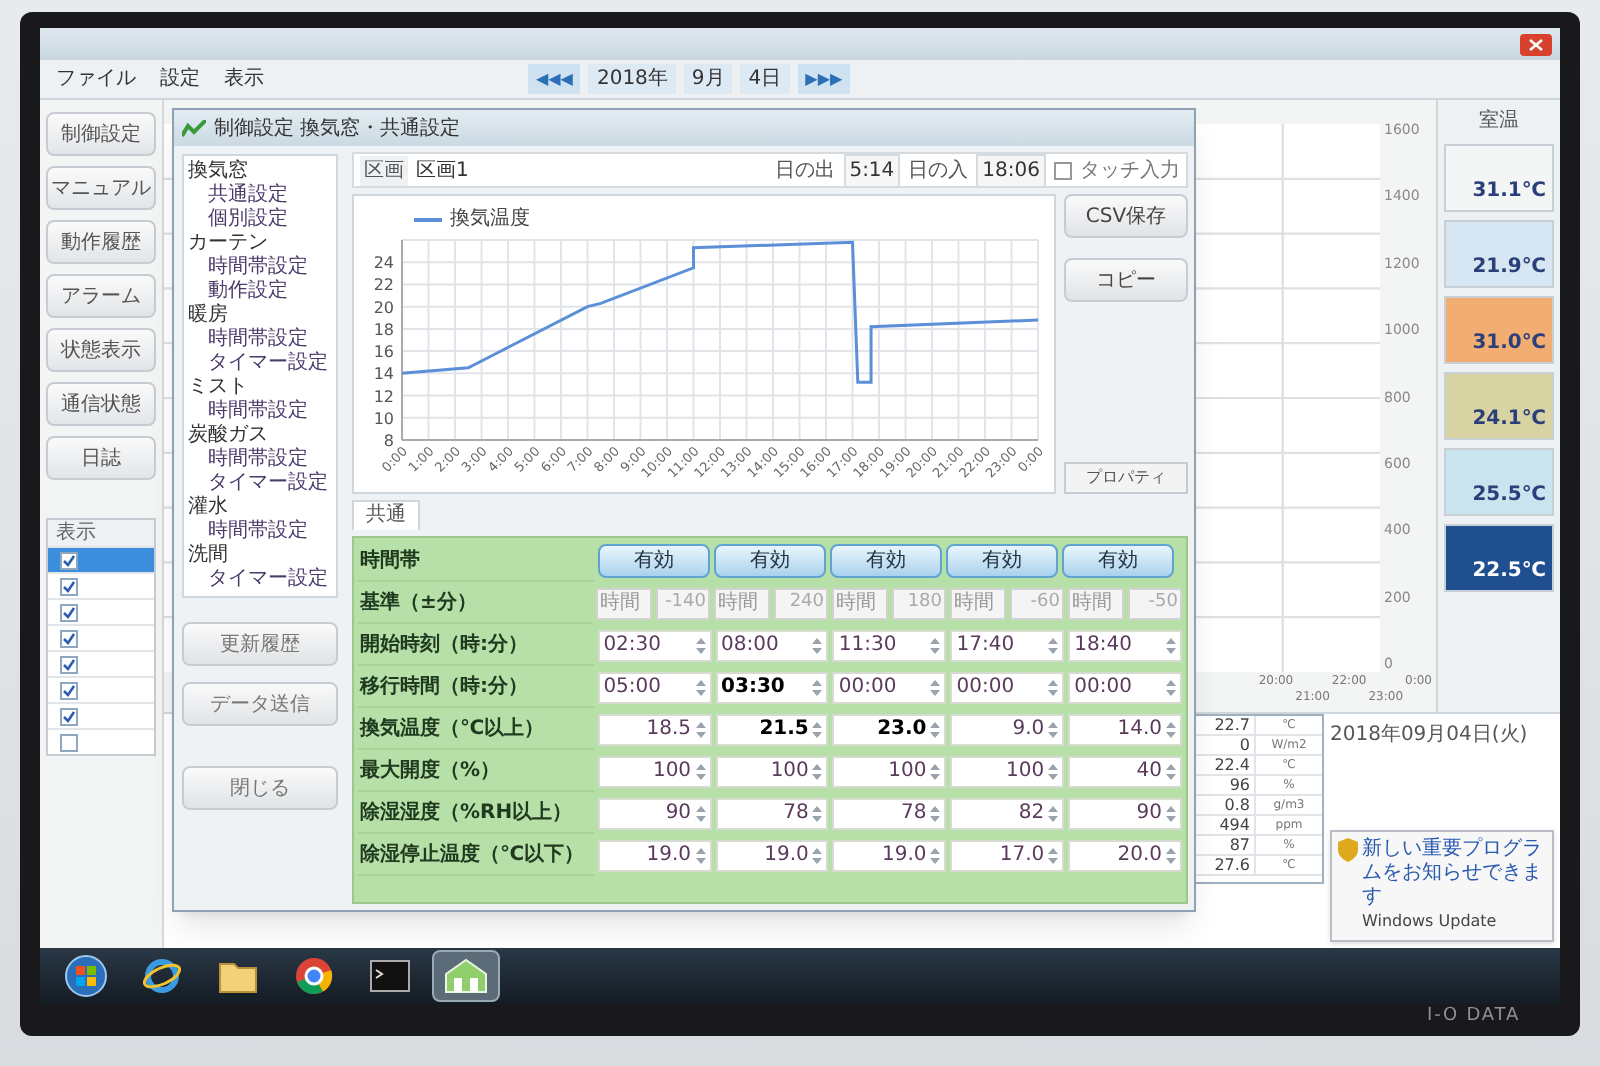 The width and height of the screenshot is (1600, 1066). I want to click on menu-item: 設定, so click(180, 79).